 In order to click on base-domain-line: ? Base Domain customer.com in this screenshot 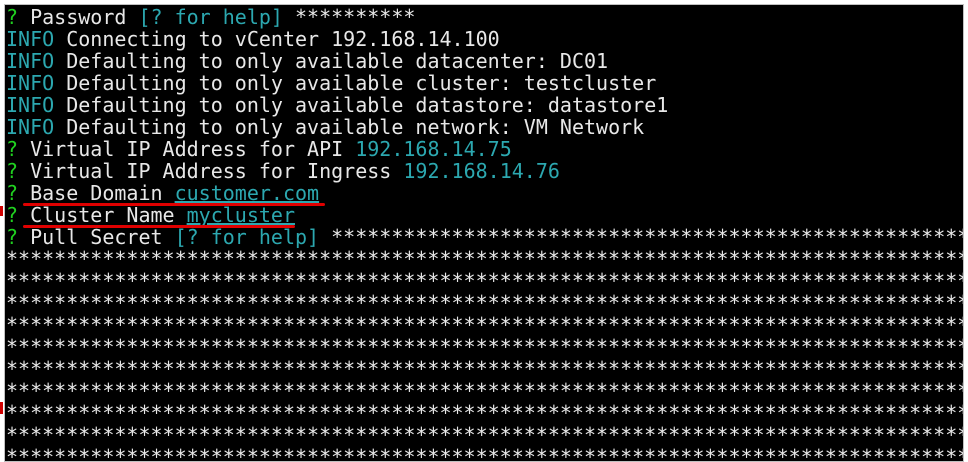, I will do `click(484, 193)`.